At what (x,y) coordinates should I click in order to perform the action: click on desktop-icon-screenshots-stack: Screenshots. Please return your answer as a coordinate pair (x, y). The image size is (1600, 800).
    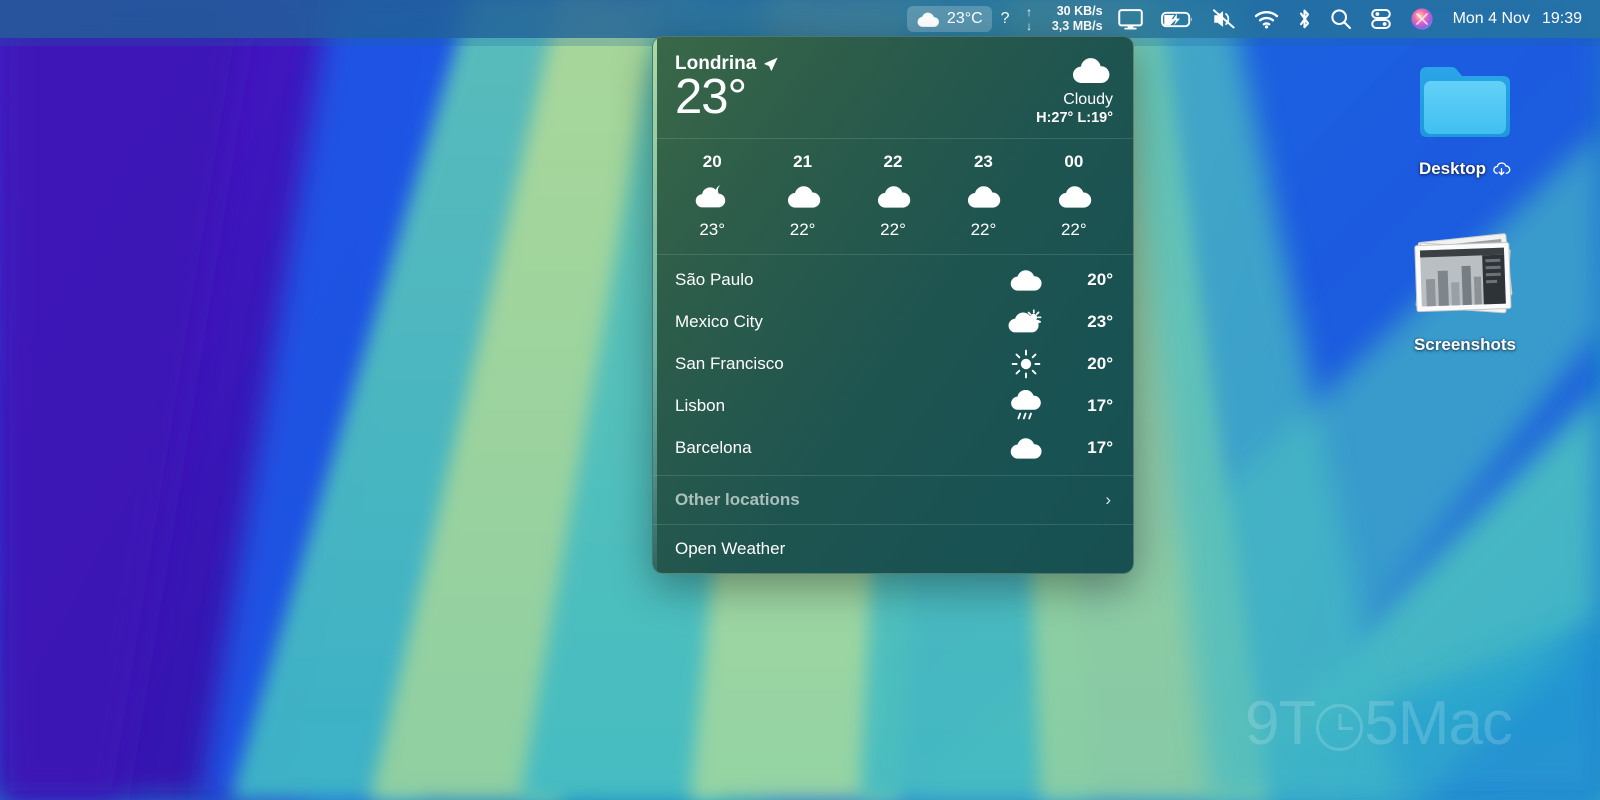
    Looking at the image, I should click on (1465, 293).